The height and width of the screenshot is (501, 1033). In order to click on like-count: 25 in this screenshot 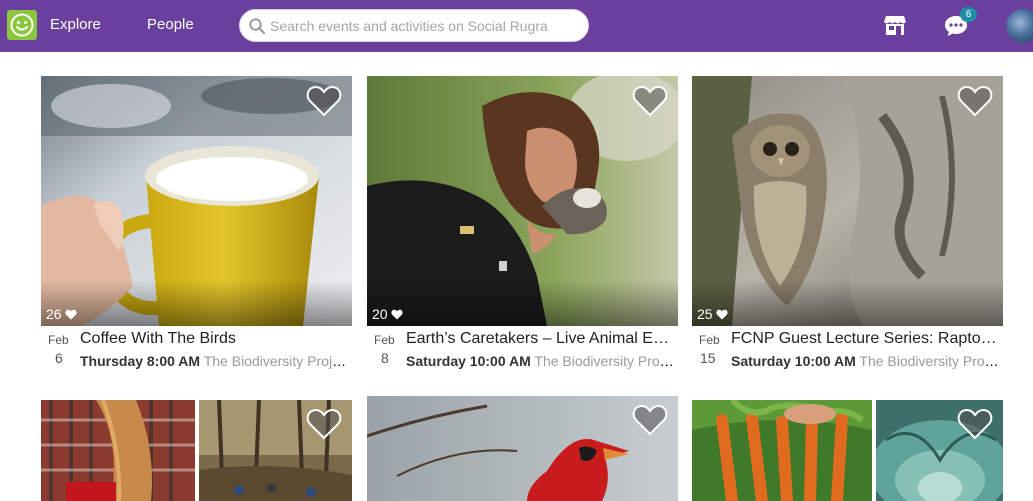, I will do `click(712, 314)`.